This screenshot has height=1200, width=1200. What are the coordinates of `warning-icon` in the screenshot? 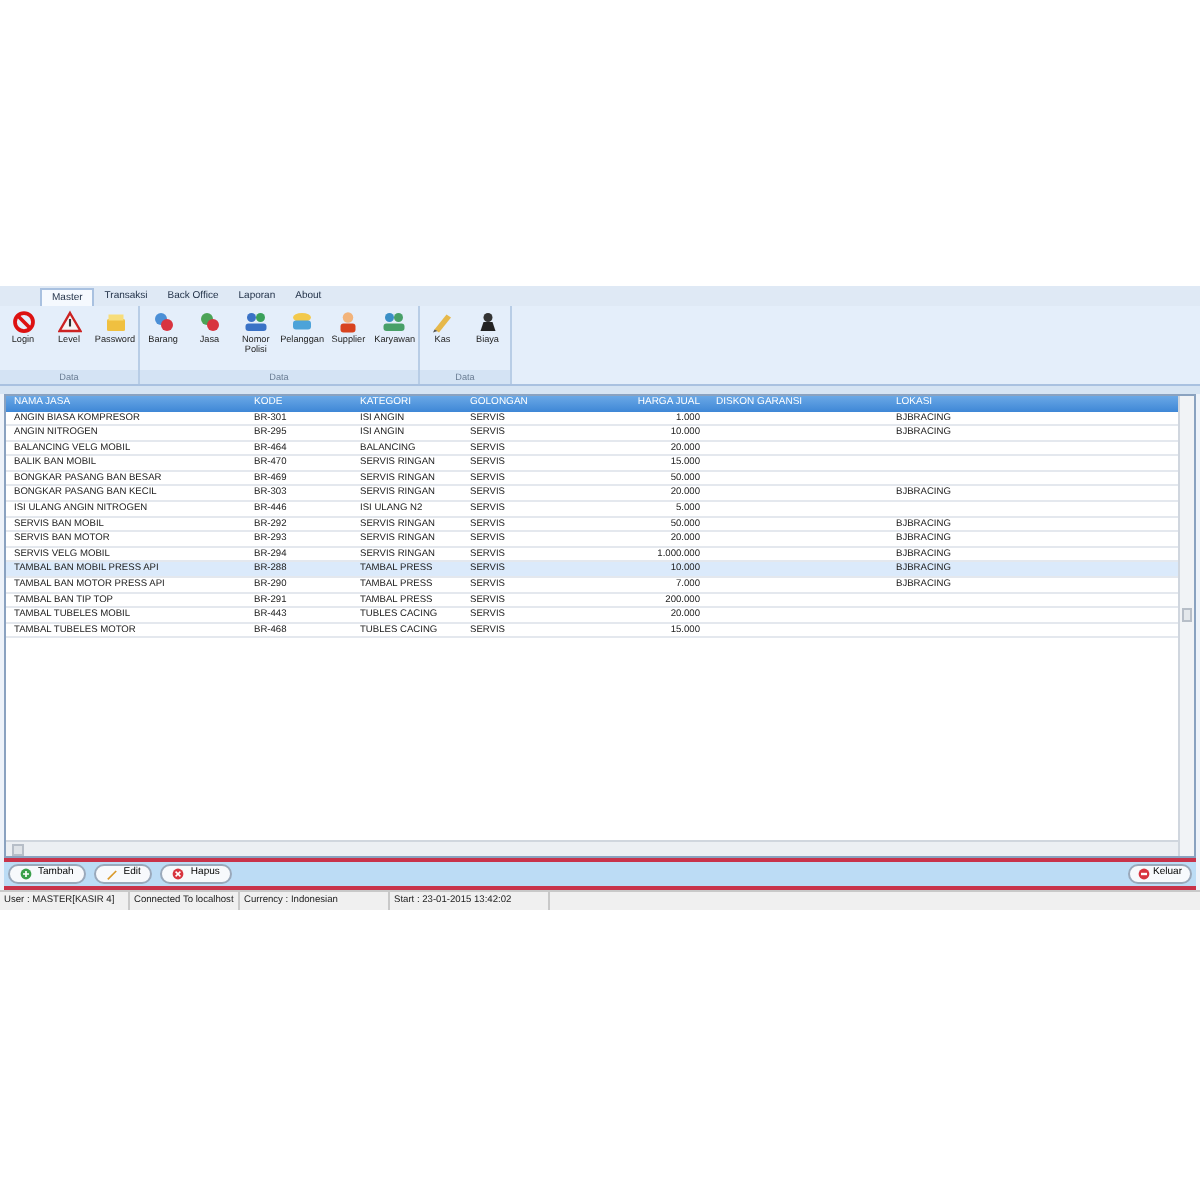 It's located at (69, 322).